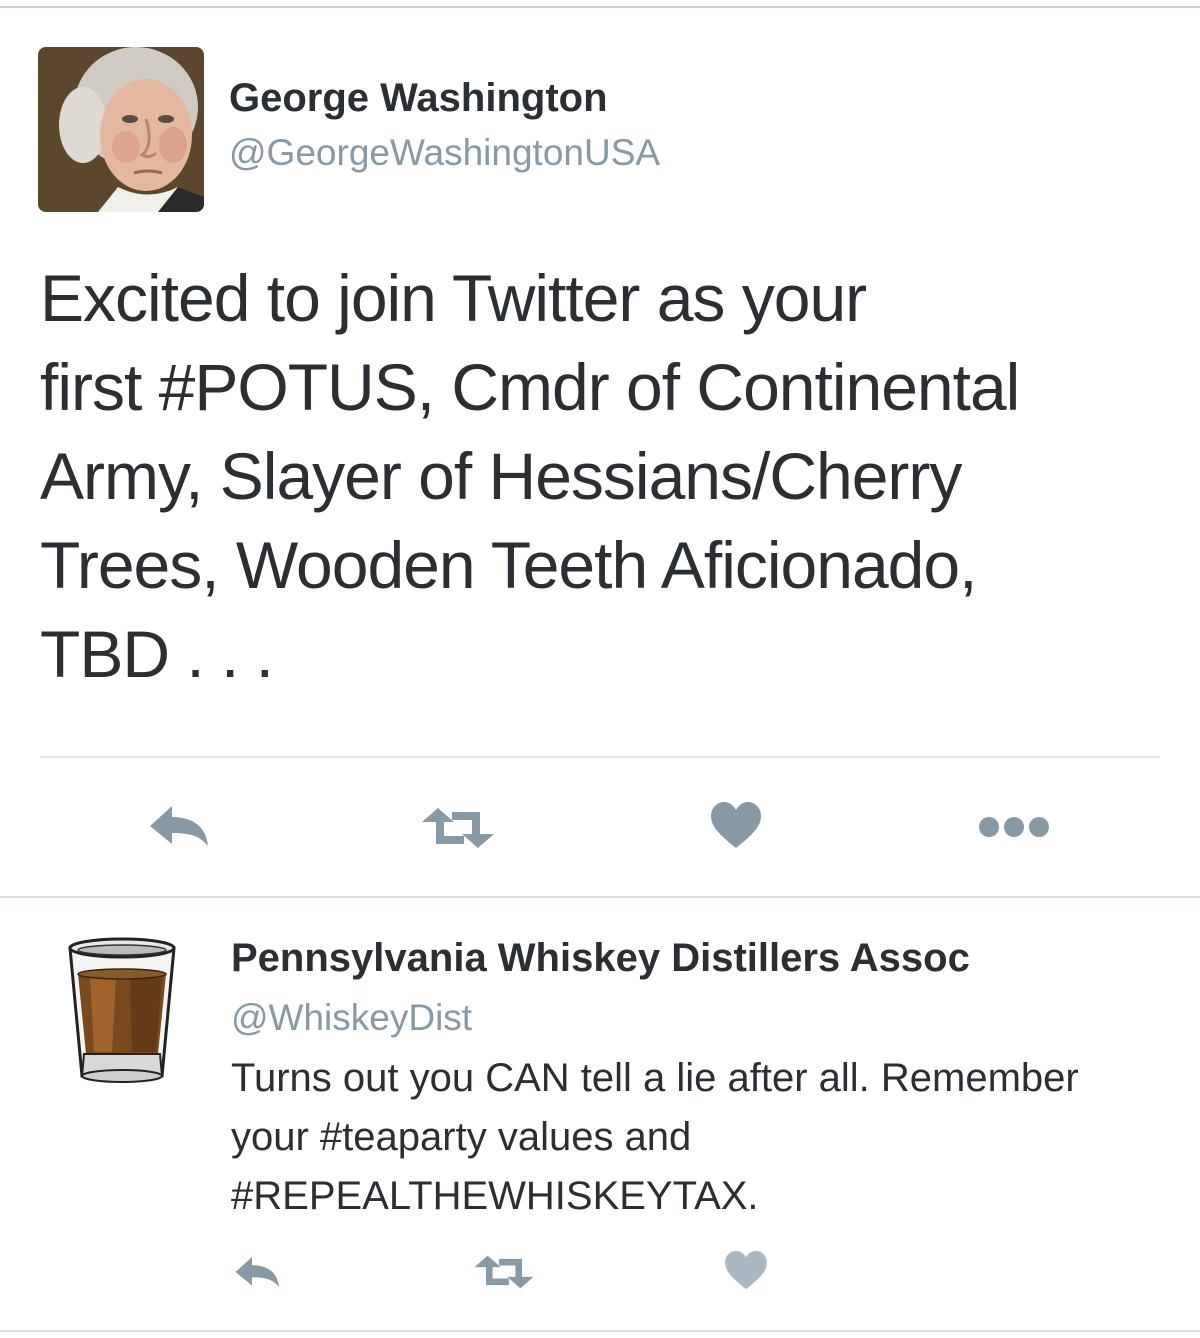  Describe the element at coordinates (157, 654) in the screenshot. I see `tweet-text-line: TBD . . .` at that location.